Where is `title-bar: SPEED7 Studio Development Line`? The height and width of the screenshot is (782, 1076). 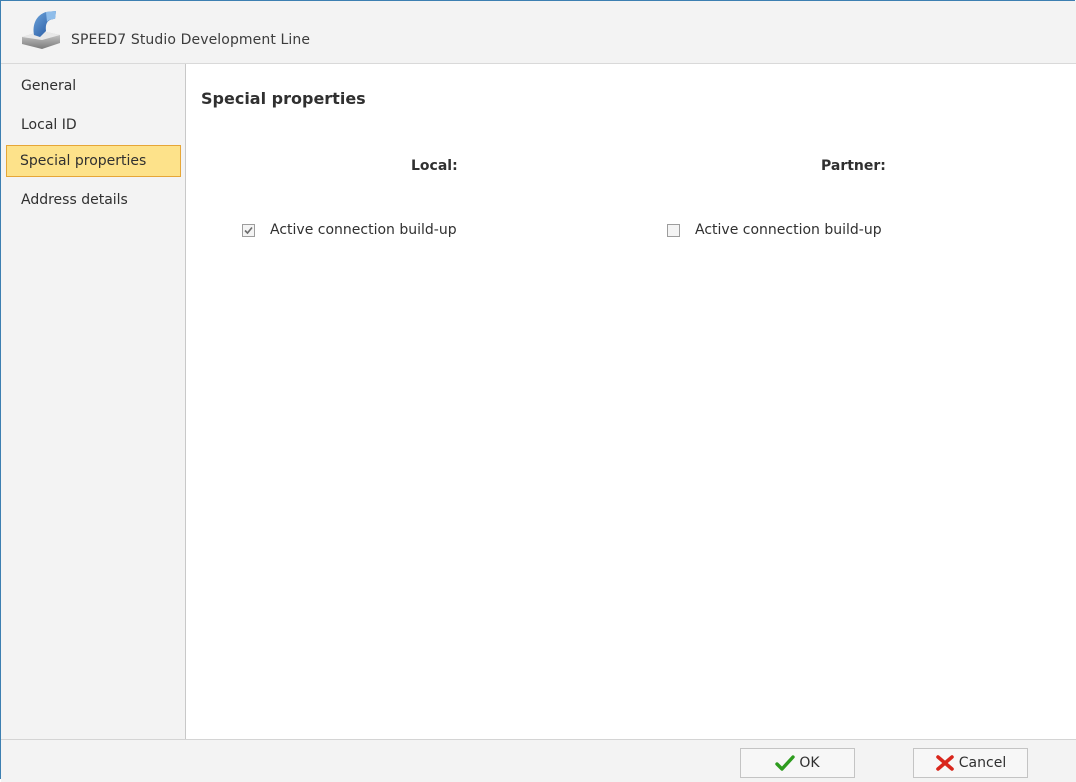 title-bar: SPEED7 Studio Development Line is located at coordinates (538, 32).